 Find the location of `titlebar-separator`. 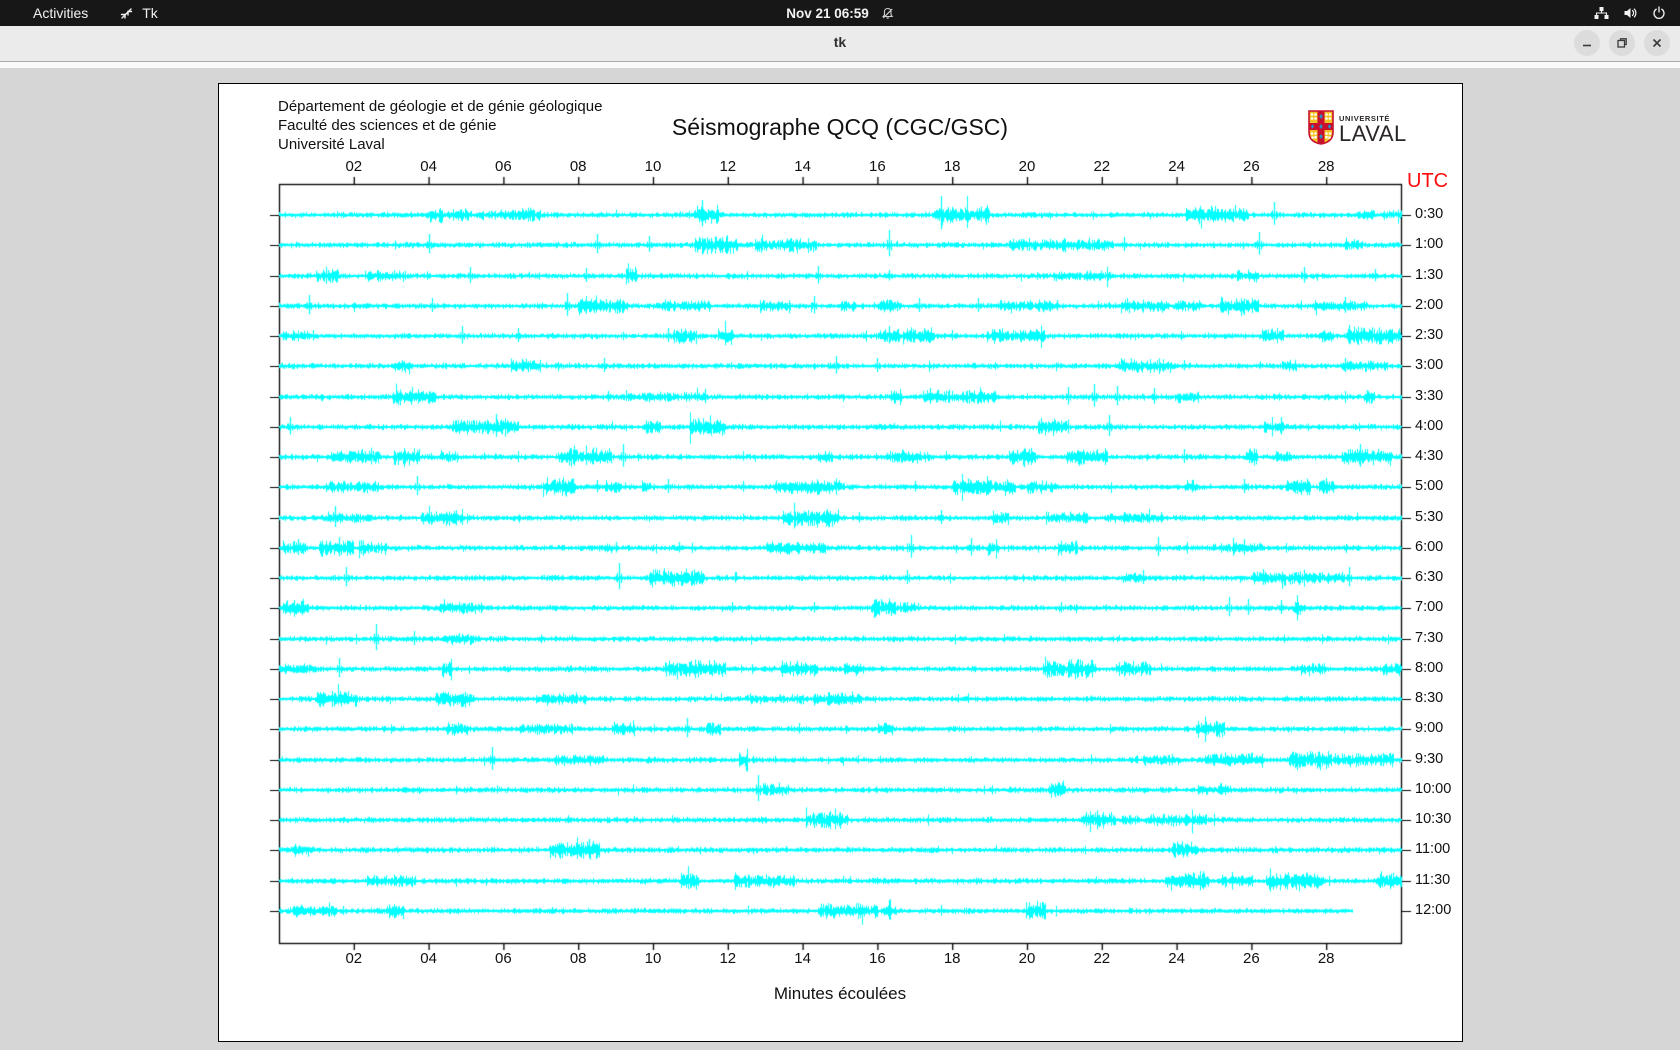

titlebar-separator is located at coordinates (840, 65).